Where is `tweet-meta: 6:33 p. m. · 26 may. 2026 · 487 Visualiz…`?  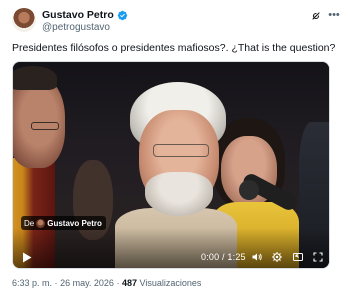 tweet-meta: 6:33 p. m. · 26 may. 2026 · 487 Visualiz… is located at coordinates (106, 283).